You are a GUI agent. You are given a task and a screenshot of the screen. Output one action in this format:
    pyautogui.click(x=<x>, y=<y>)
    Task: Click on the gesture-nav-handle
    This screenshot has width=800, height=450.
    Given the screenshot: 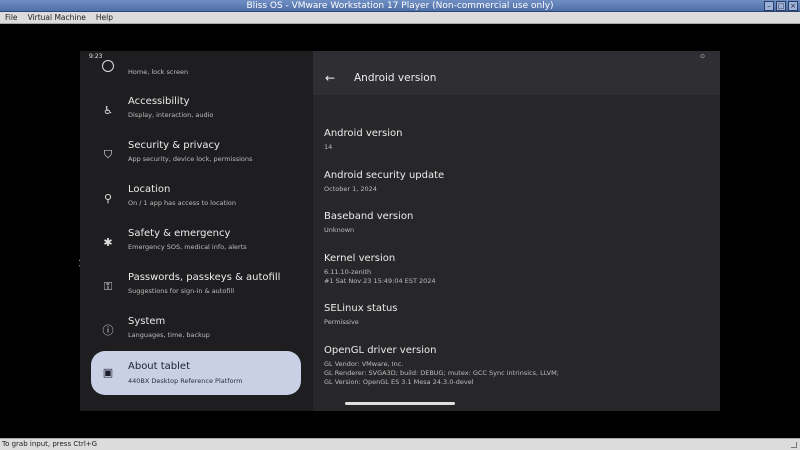 What is the action you would take?
    pyautogui.click(x=400, y=403)
    